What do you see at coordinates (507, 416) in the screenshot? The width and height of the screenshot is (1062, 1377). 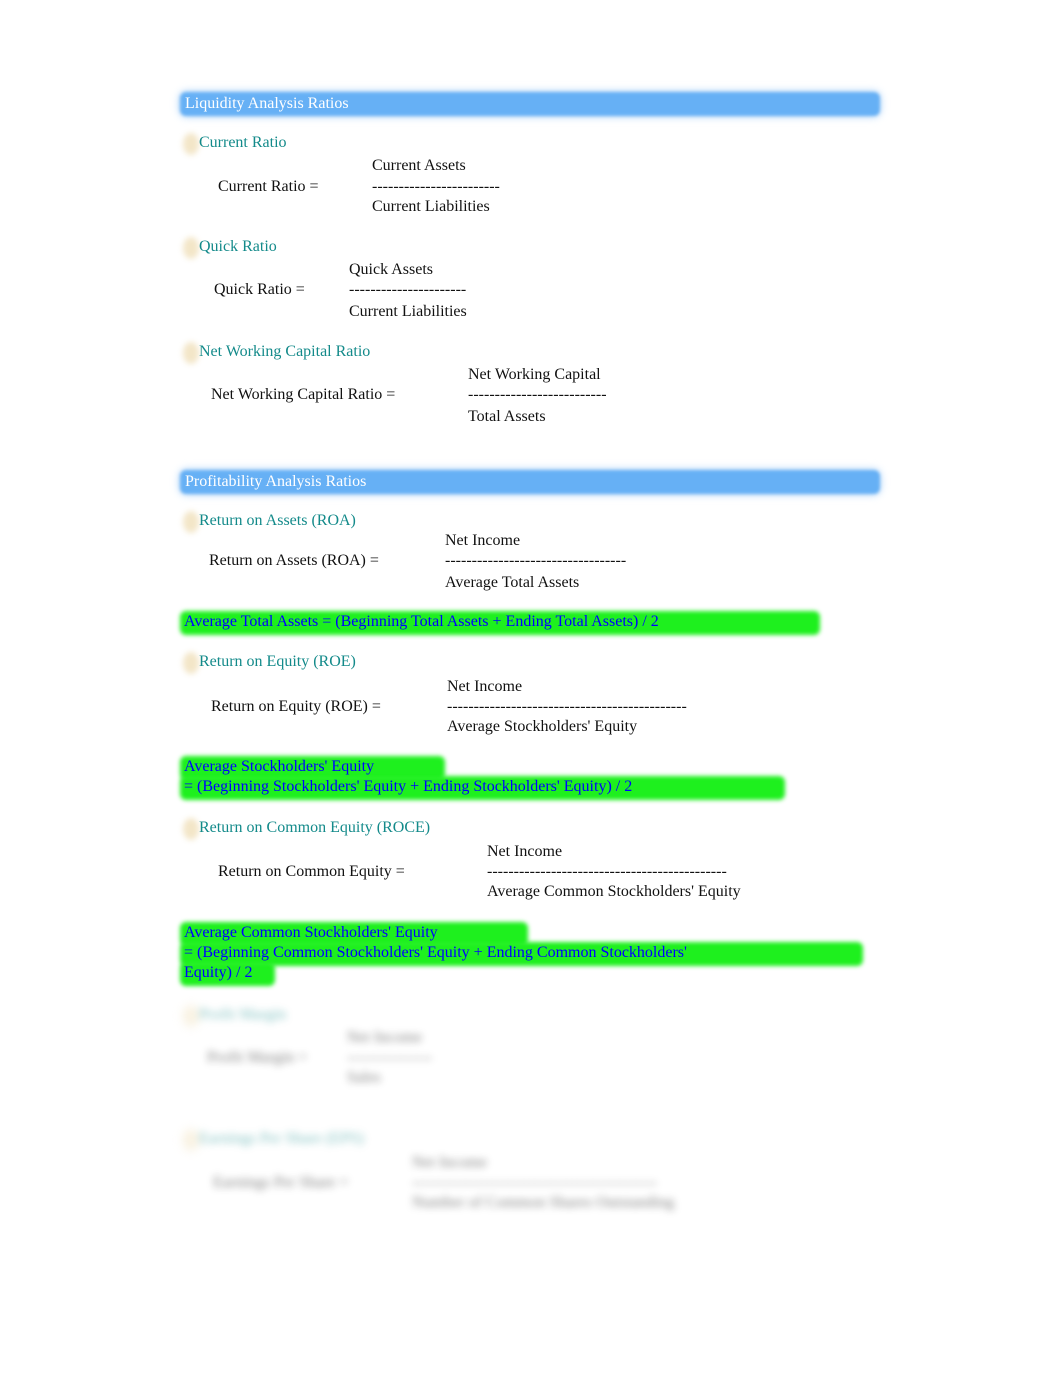 I see `denominator: Total Assets` at bounding box center [507, 416].